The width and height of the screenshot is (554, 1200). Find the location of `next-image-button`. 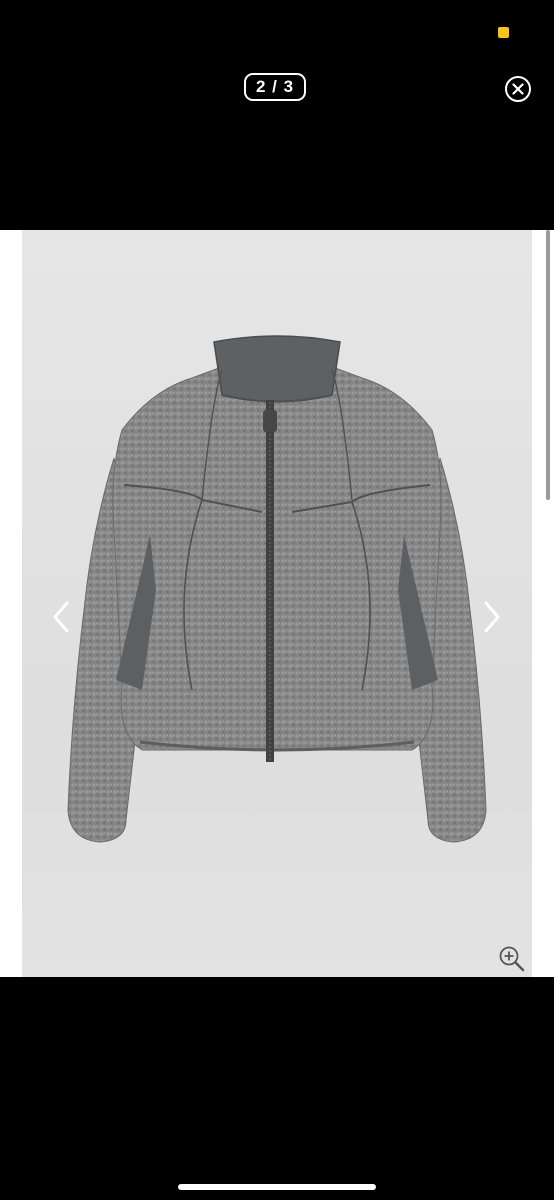

next-image-button is located at coordinates (492, 617).